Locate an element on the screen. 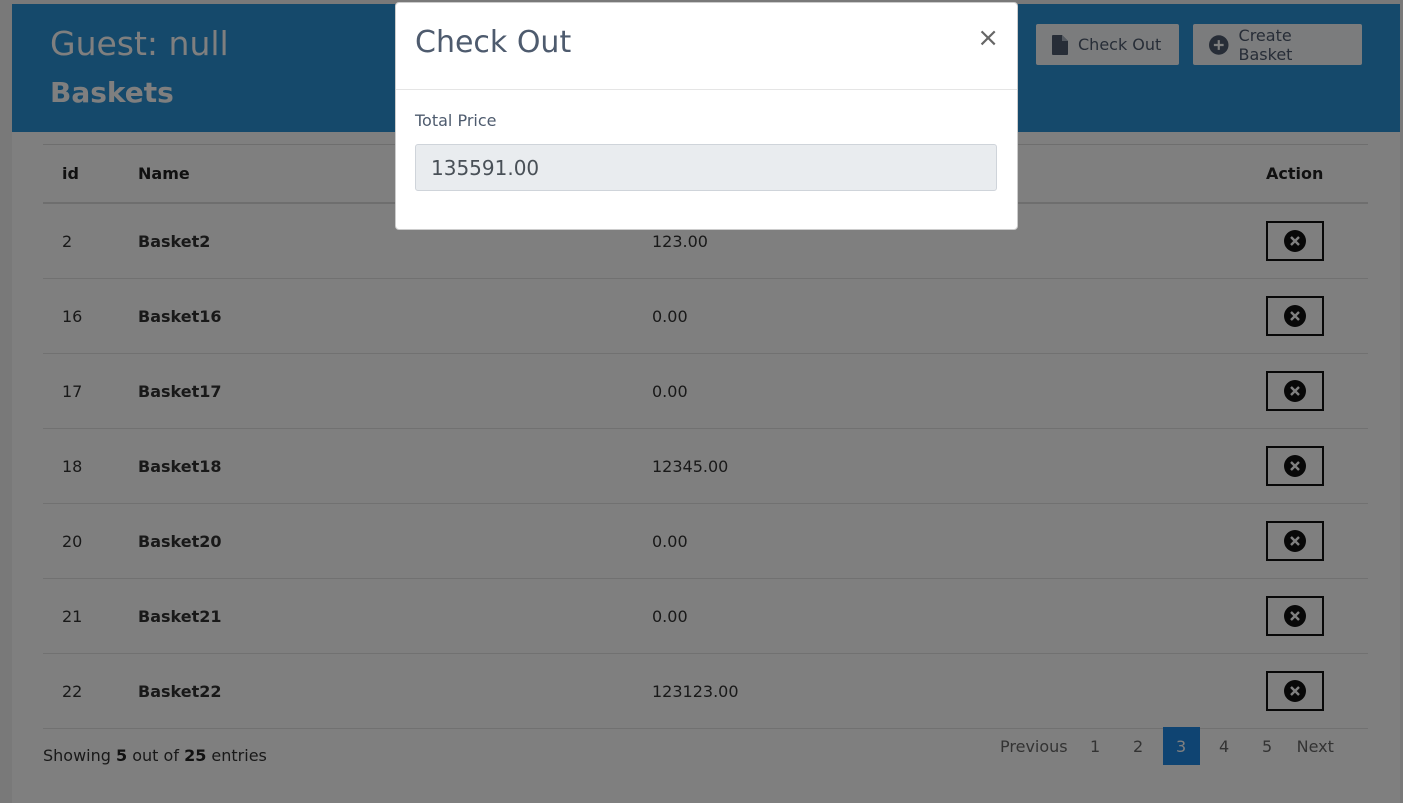 The width and height of the screenshot is (1403, 803). checkout-modal: Check Out × Total Price is located at coordinates (706, 116).